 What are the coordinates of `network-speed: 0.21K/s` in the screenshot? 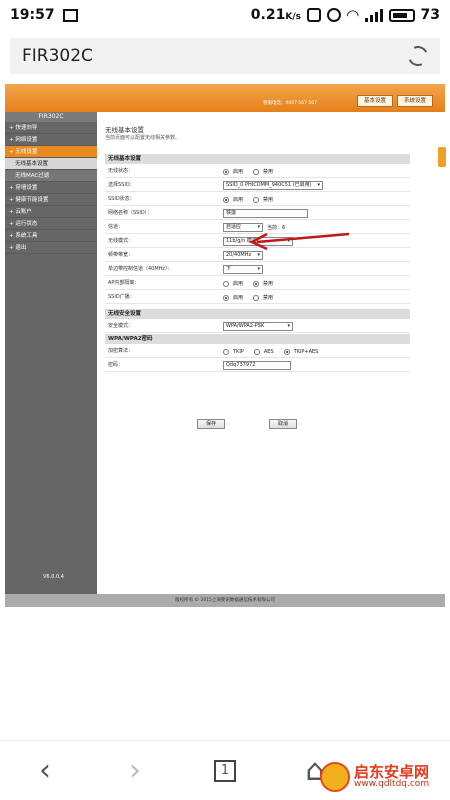 It's located at (275, 15).